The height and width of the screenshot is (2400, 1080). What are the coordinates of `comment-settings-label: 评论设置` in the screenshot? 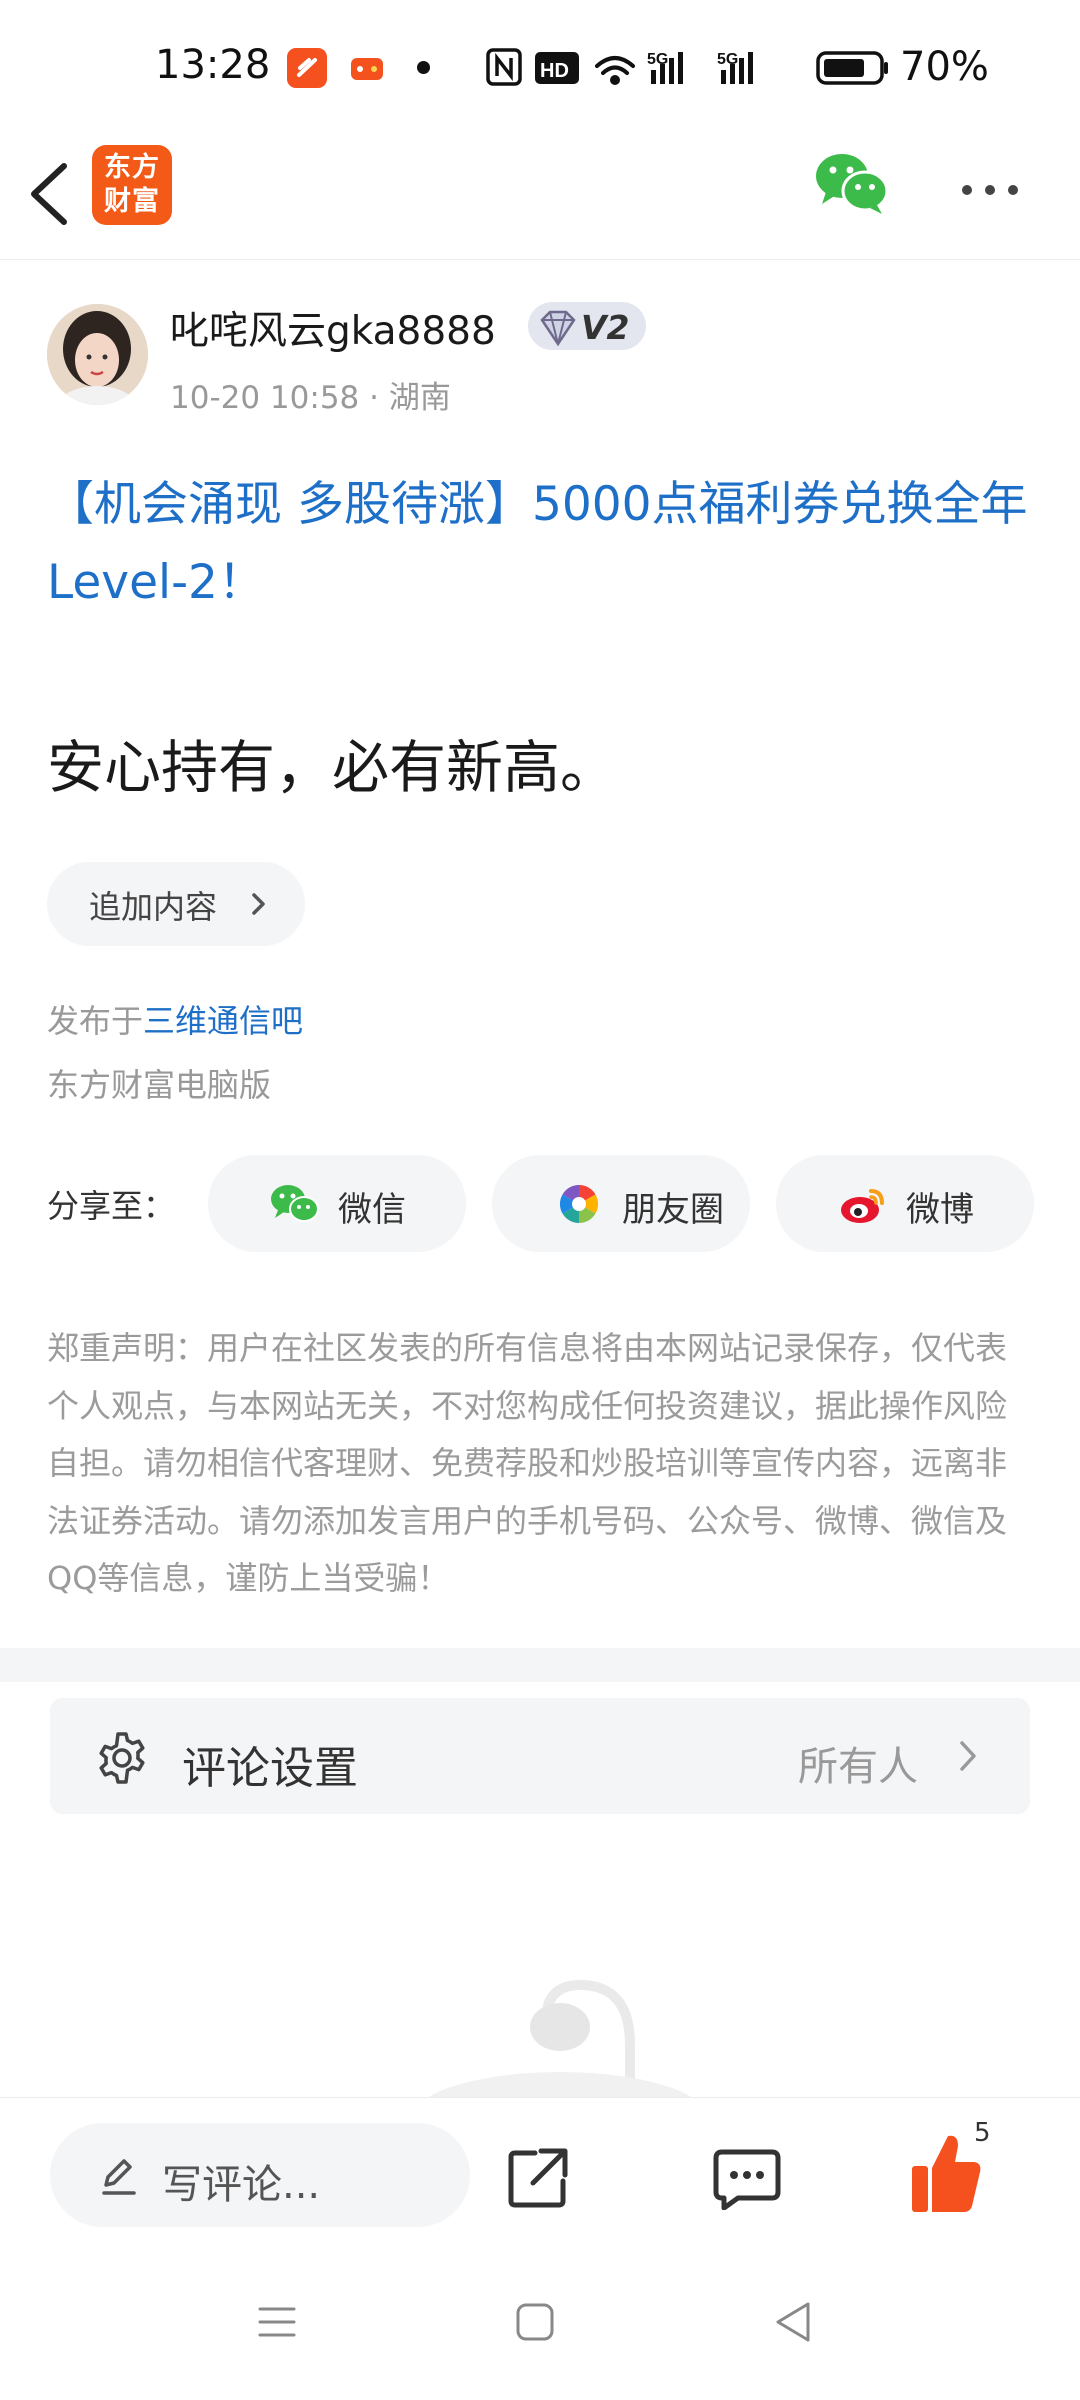 It's located at (270, 1768).